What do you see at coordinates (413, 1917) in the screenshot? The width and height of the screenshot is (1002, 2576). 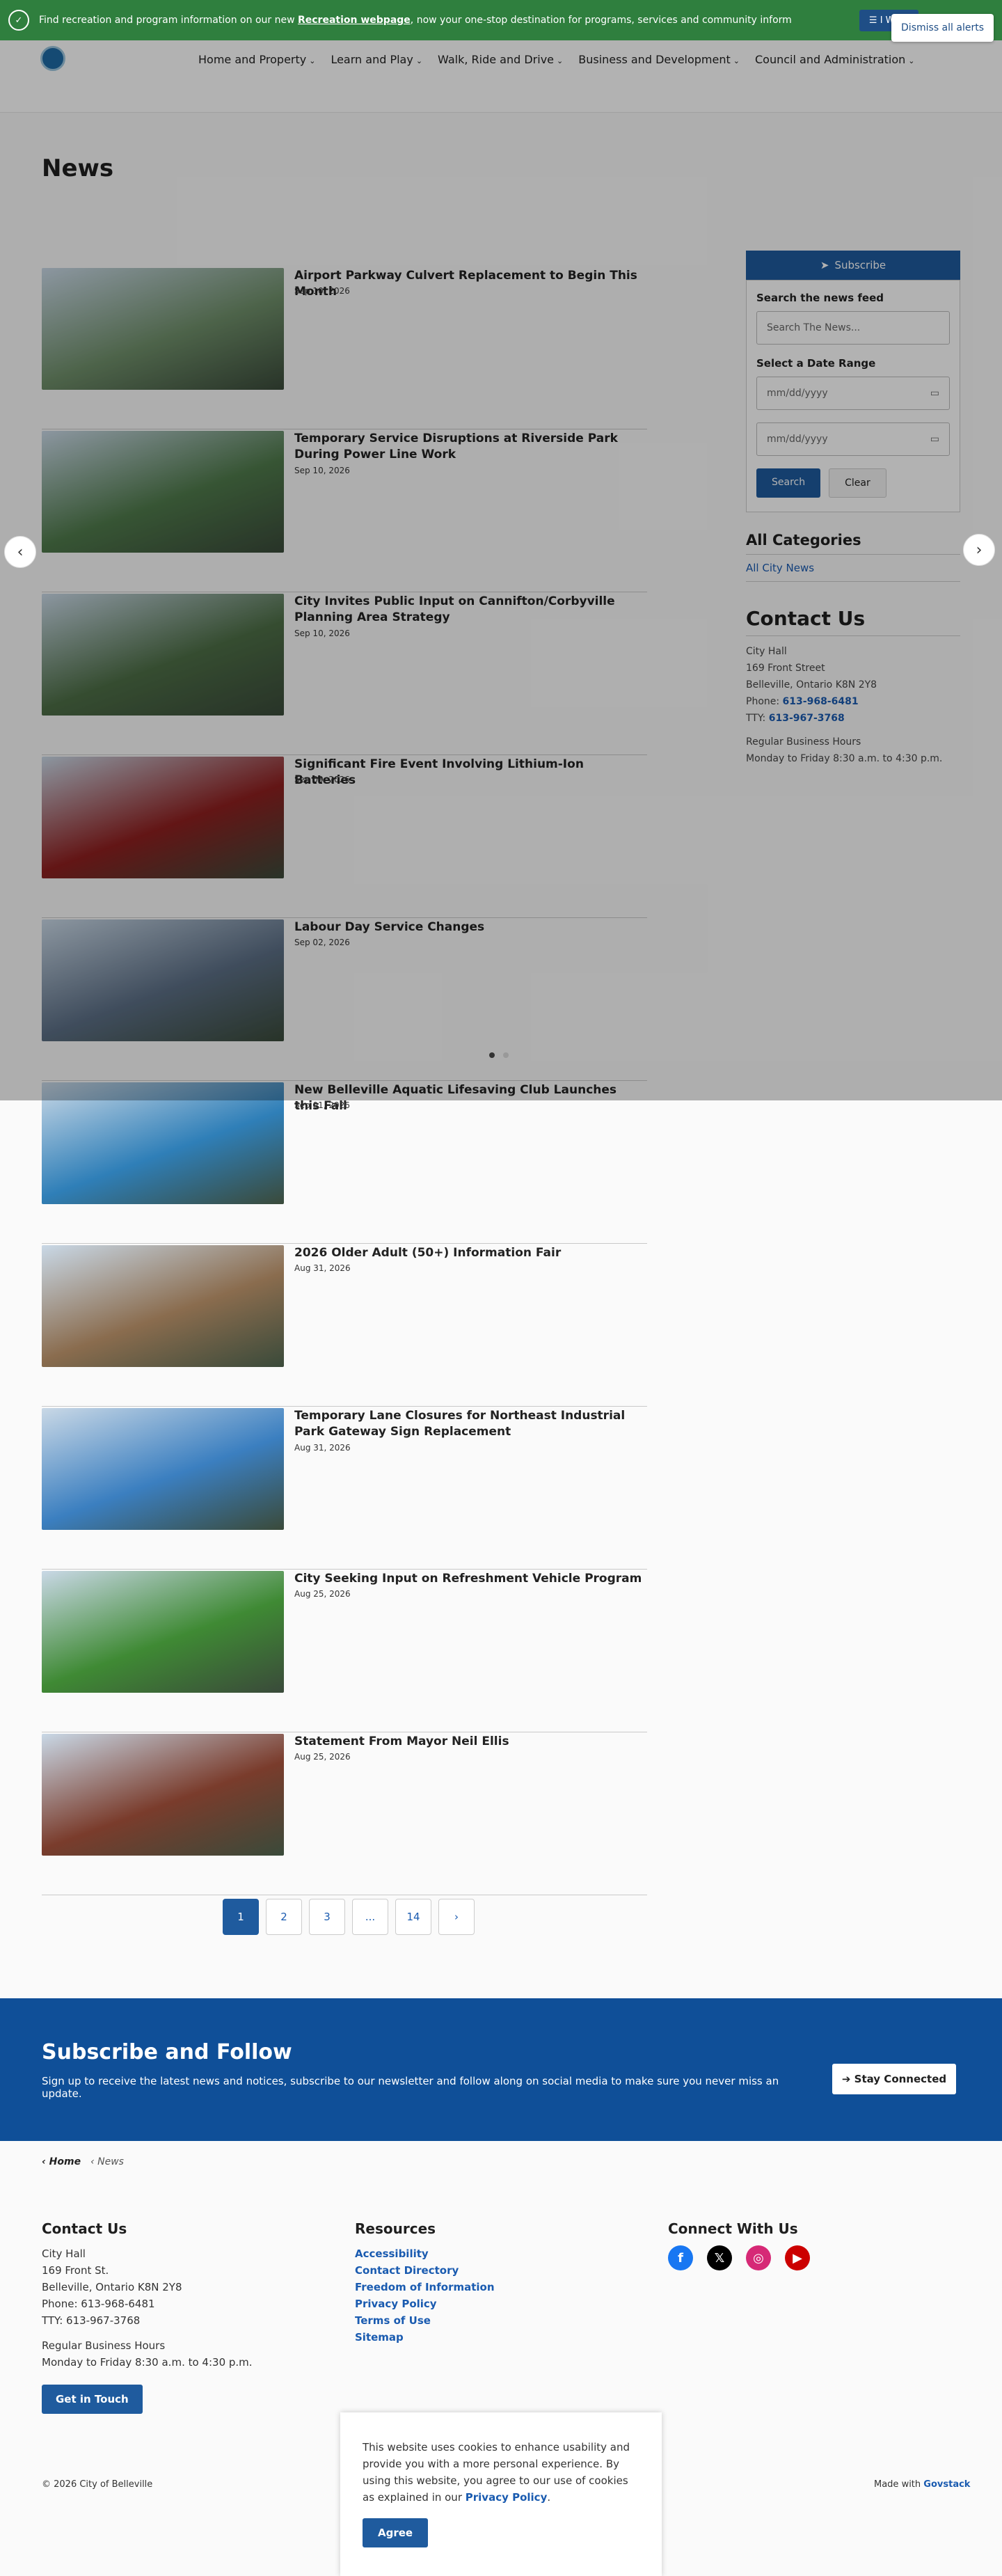 I see `page-14-button: 14` at bounding box center [413, 1917].